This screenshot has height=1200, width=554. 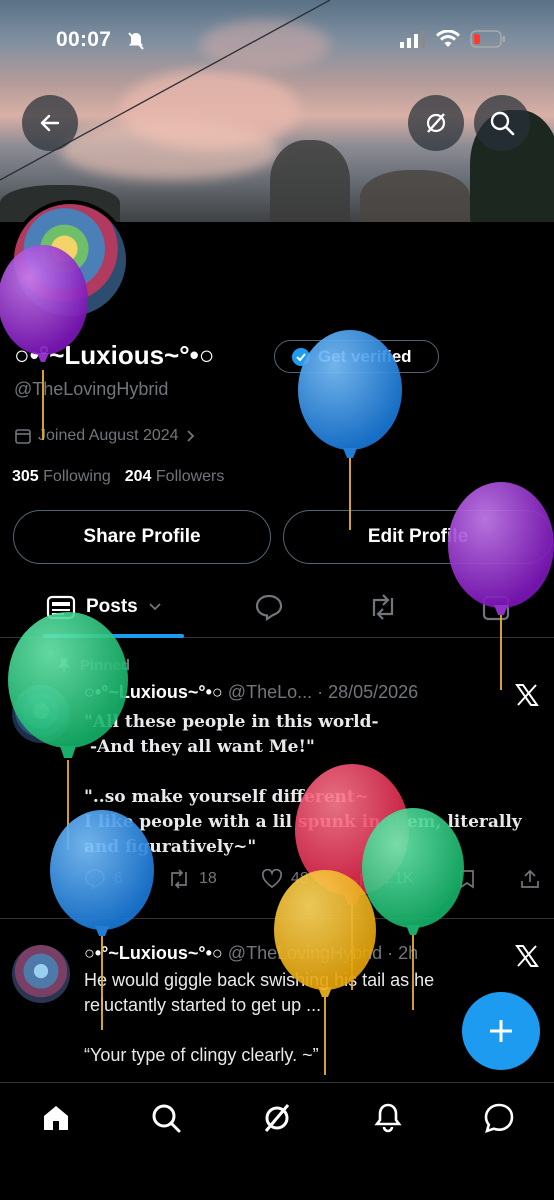 I want to click on silent-bell-icon, so click(x=136, y=43).